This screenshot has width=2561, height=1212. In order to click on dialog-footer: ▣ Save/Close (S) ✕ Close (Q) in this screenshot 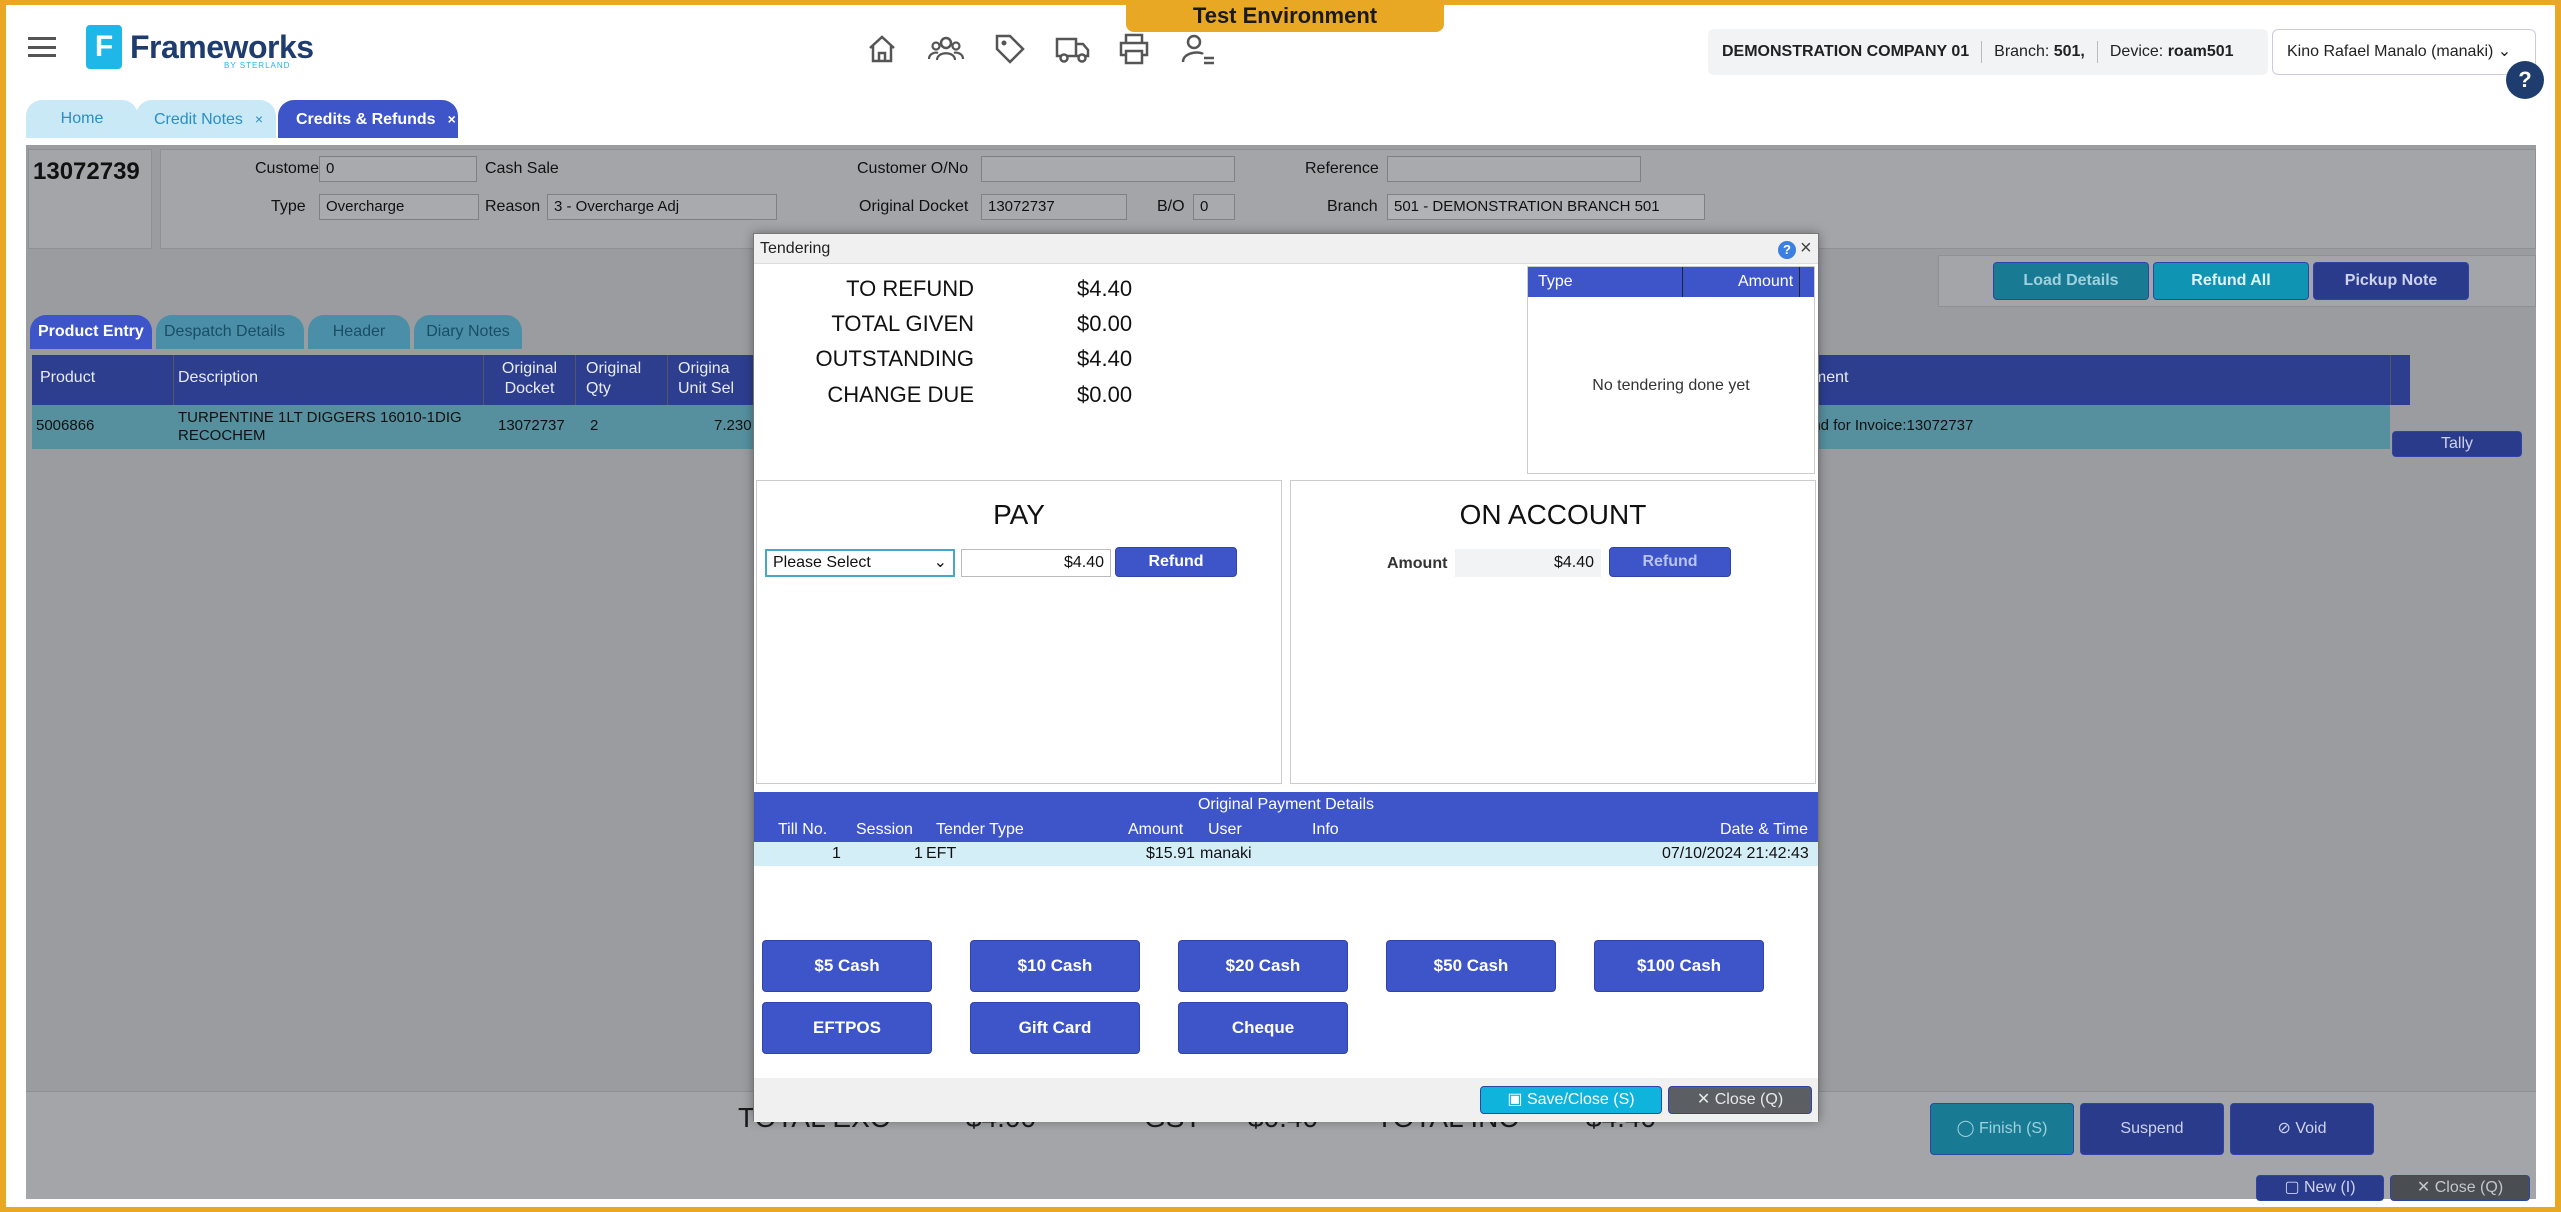, I will do `click(1286, 1100)`.